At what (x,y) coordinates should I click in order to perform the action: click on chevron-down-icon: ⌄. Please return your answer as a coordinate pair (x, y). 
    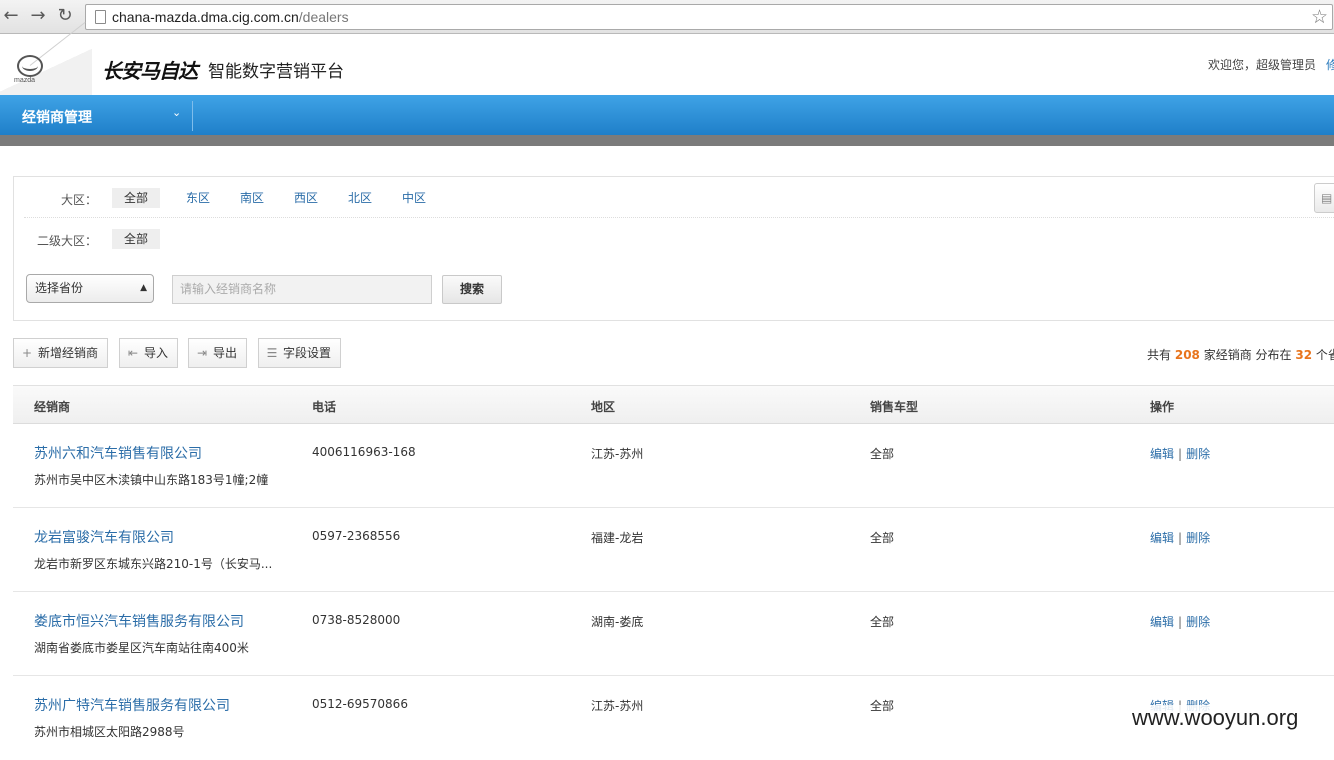
    Looking at the image, I should click on (176, 112).